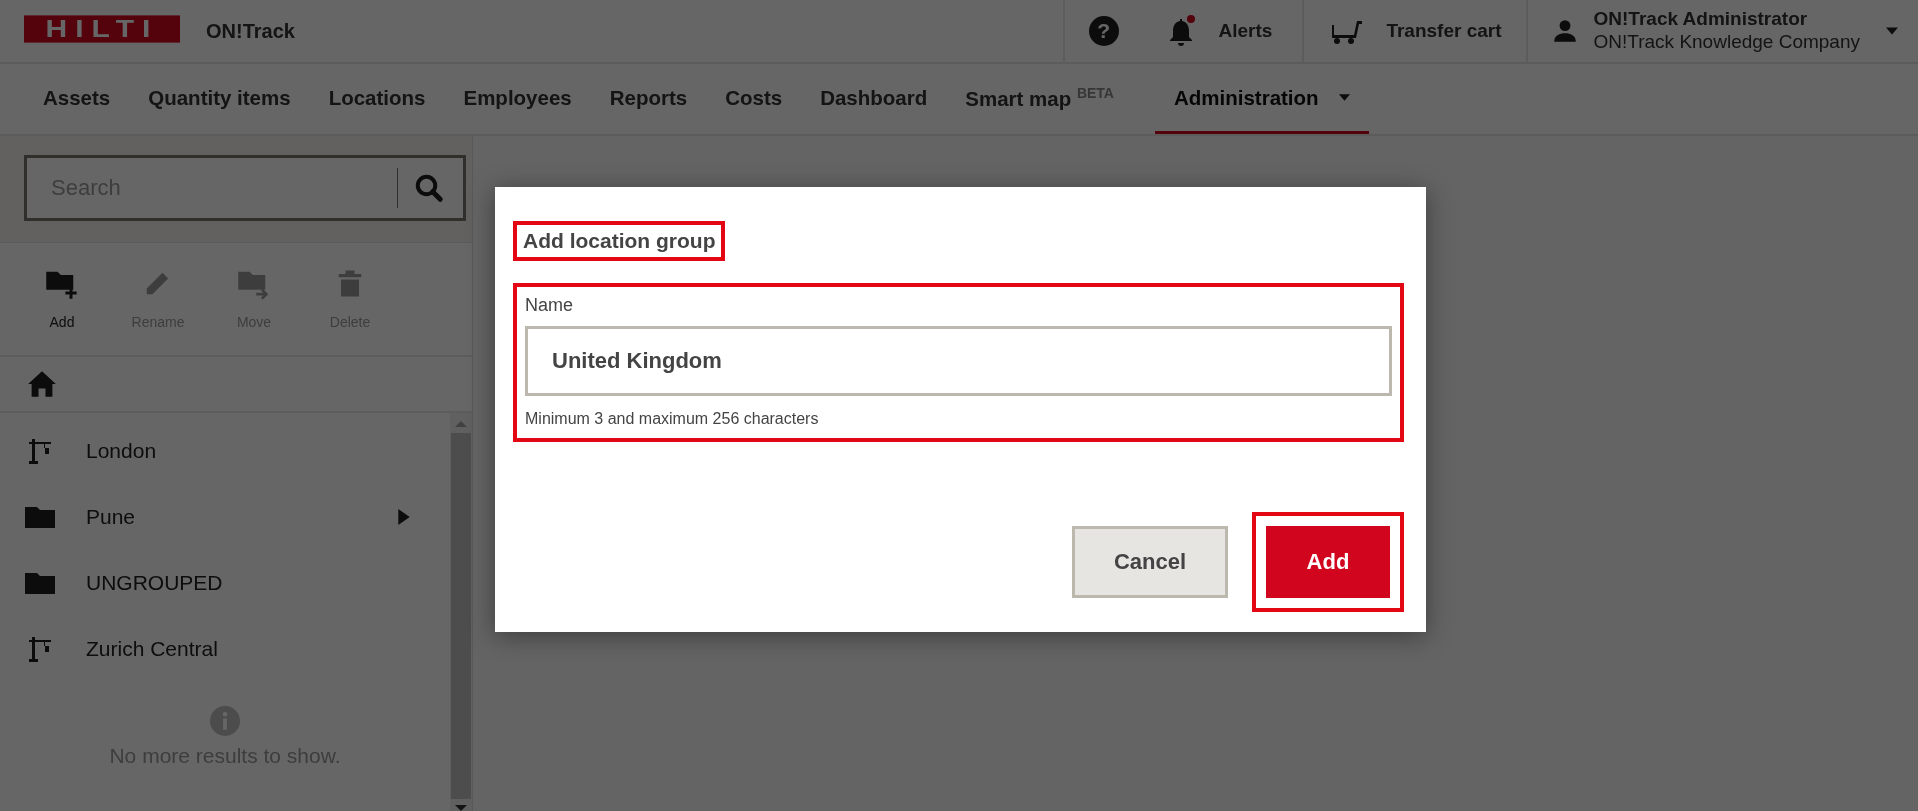  What do you see at coordinates (225, 583) in the screenshot?
I see `location-item: UNGROUPED` at bounding box center [225, 583].